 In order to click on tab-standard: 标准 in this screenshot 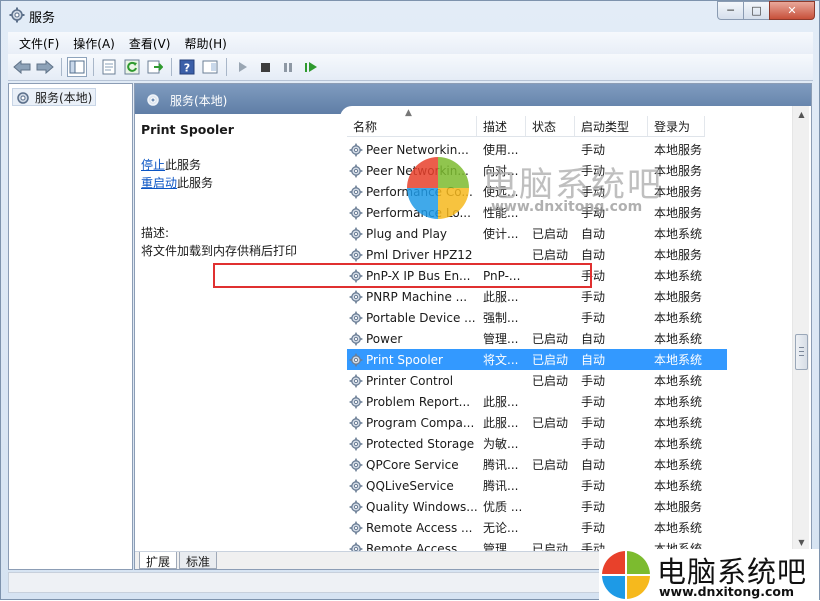, I will do `click(198, 560)`.